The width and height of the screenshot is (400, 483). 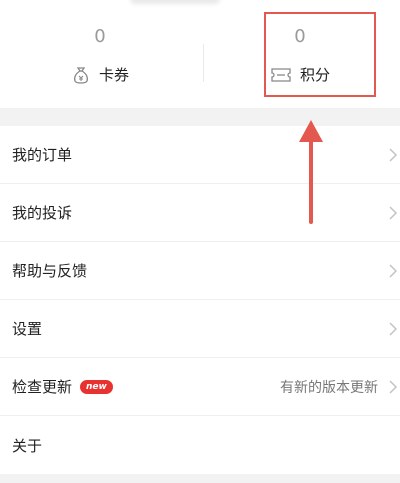 What do you see at coordinates (200, 271) in the screenshot?
I see `menu-item-help-feedback: 帮助与反馈` at bounding box center [200, 271].